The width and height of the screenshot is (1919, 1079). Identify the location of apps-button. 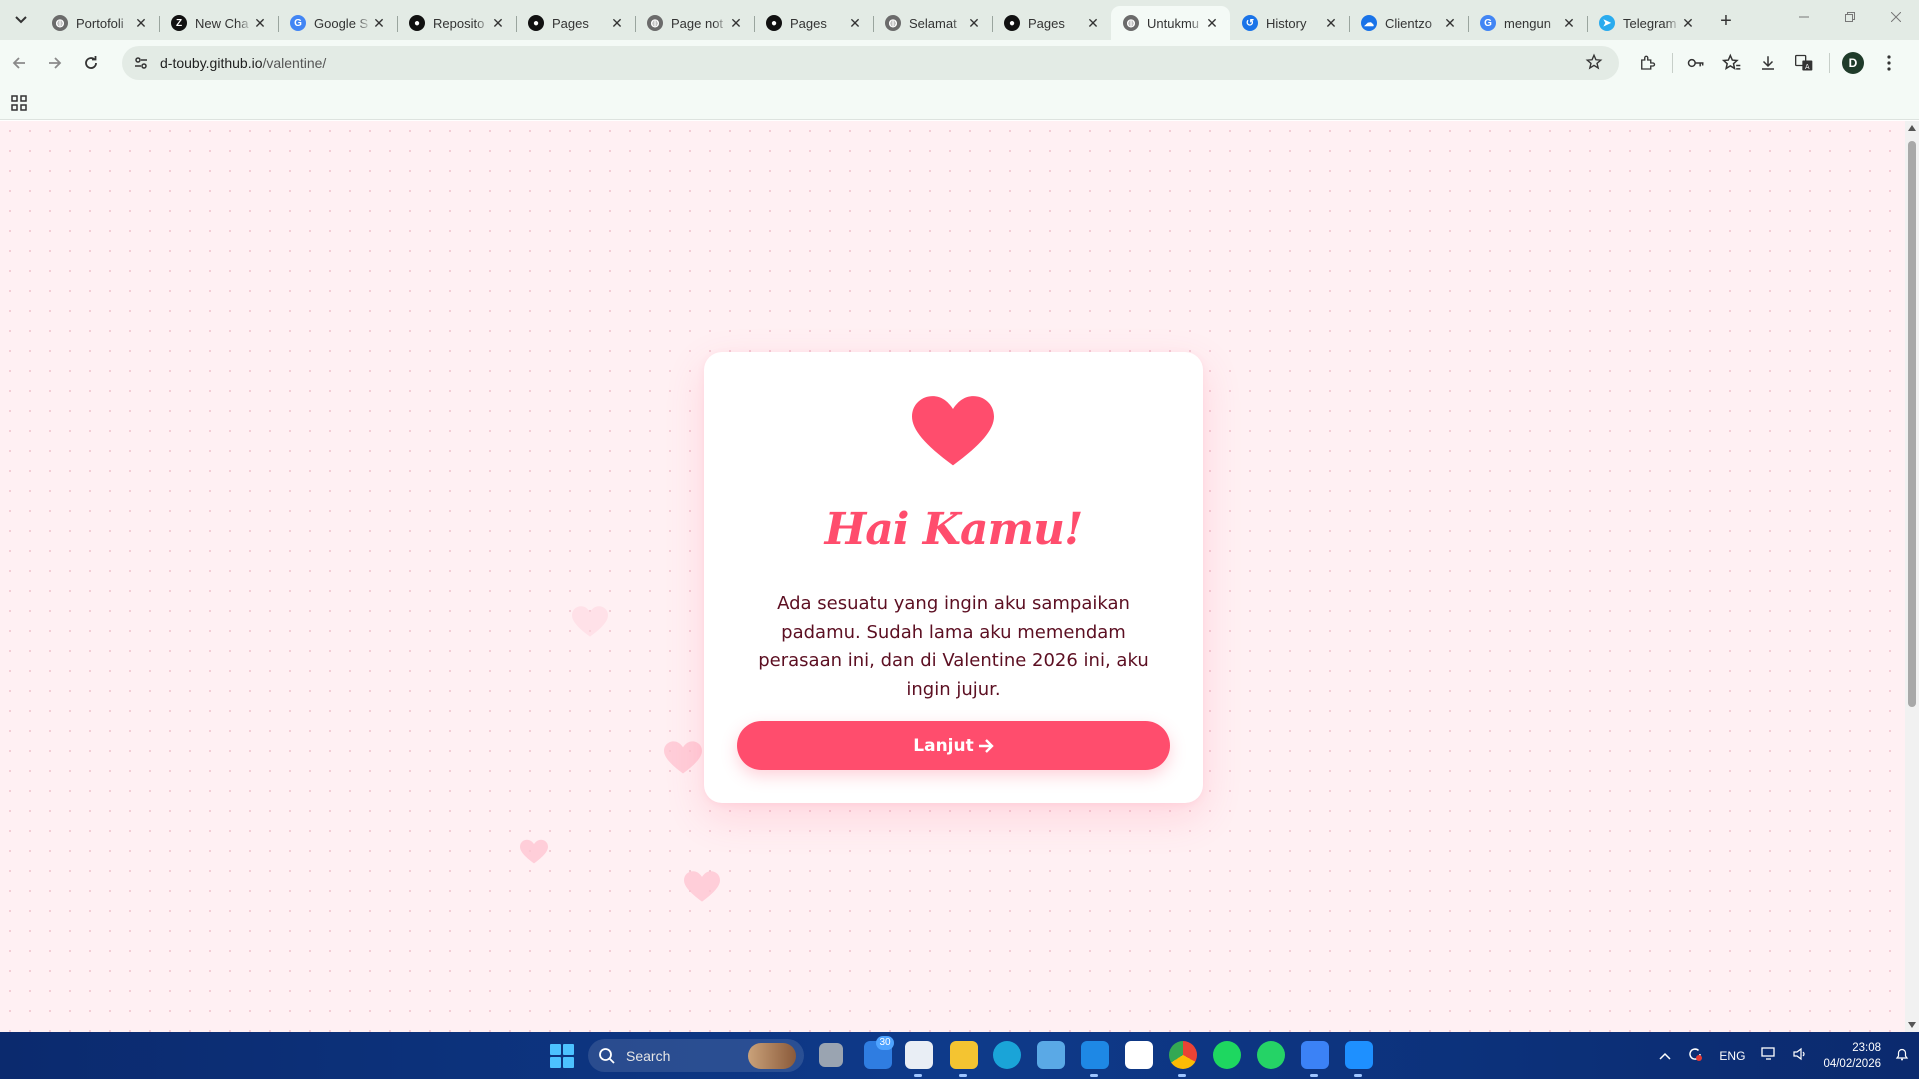
(19, 103).